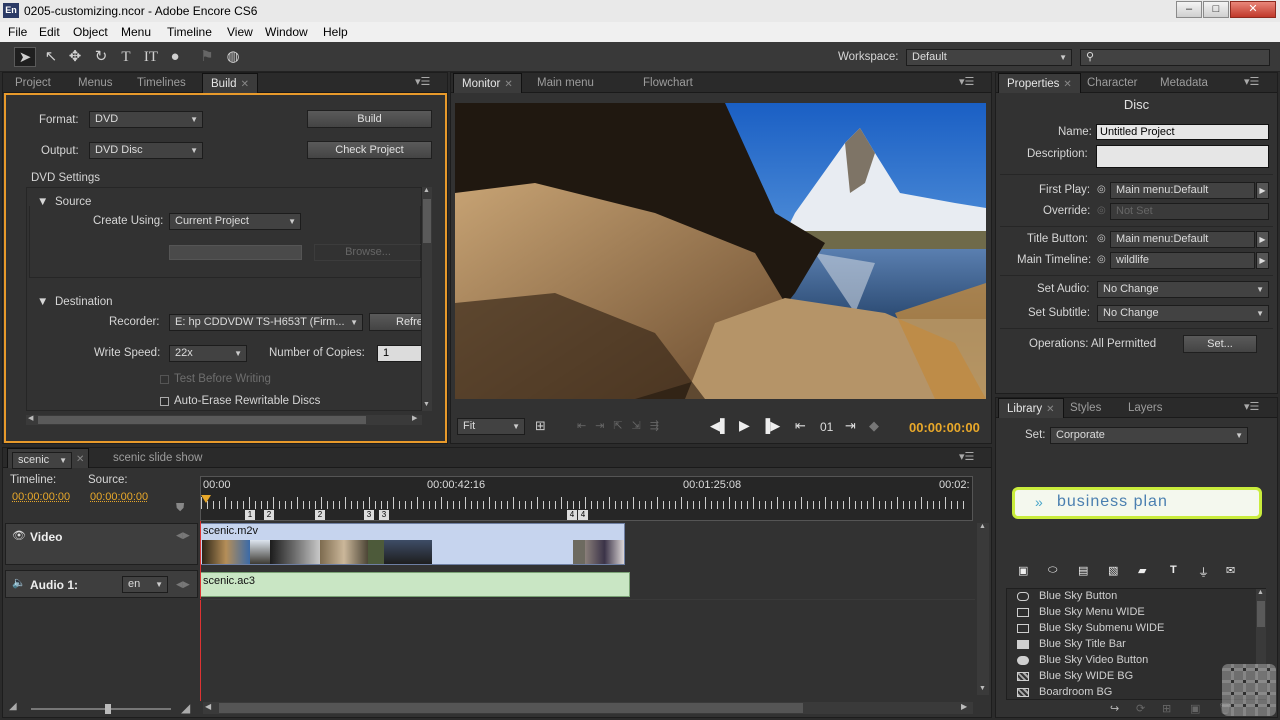 The width and height of the screenshot is (1280, 720). What do you see at coordinates (1173, 570) in the screenshot?
I see `text-filter-icon: T` at bounding box center [1173, 570].